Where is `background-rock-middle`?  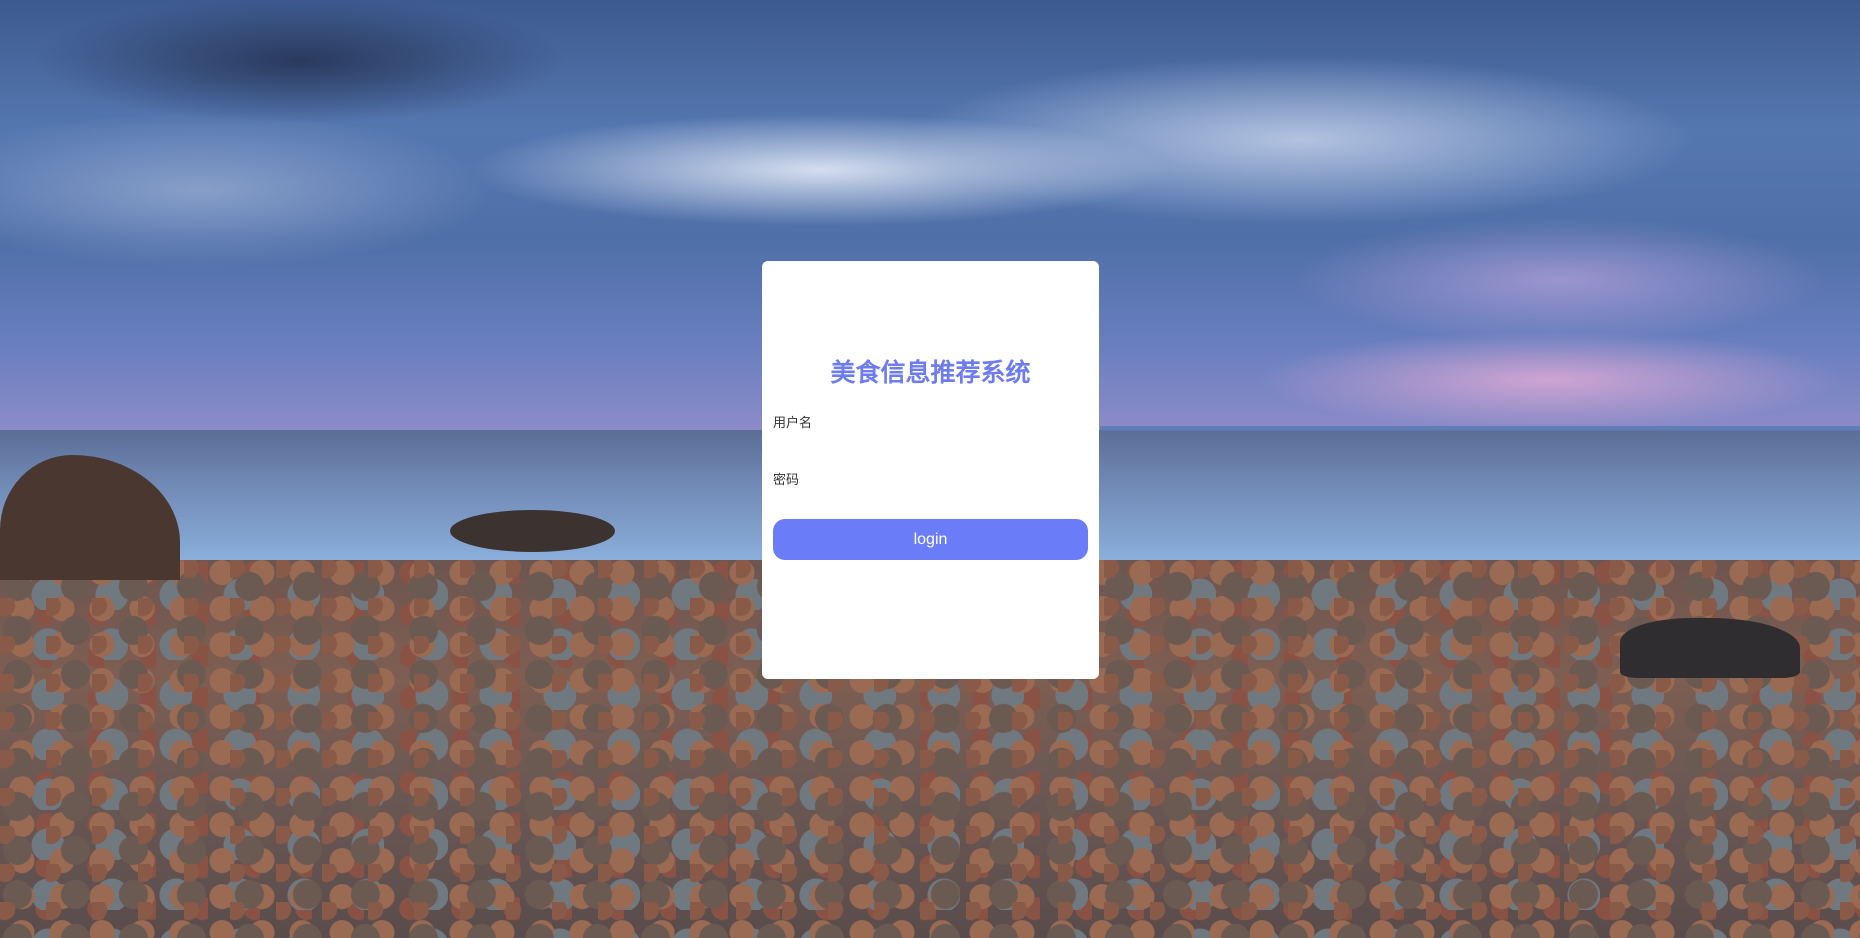 background-rock-middle is located at coordinates (532, 531).